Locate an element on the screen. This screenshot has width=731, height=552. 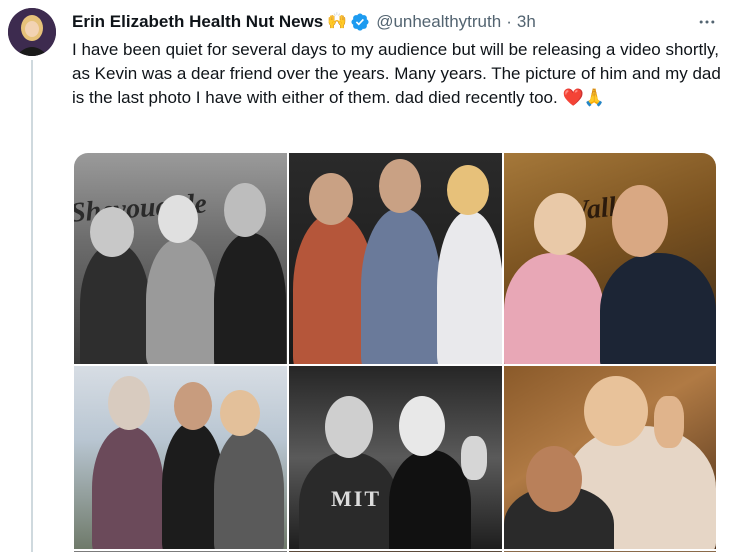
photo-3: Waller is located at coordinates (610, 258).